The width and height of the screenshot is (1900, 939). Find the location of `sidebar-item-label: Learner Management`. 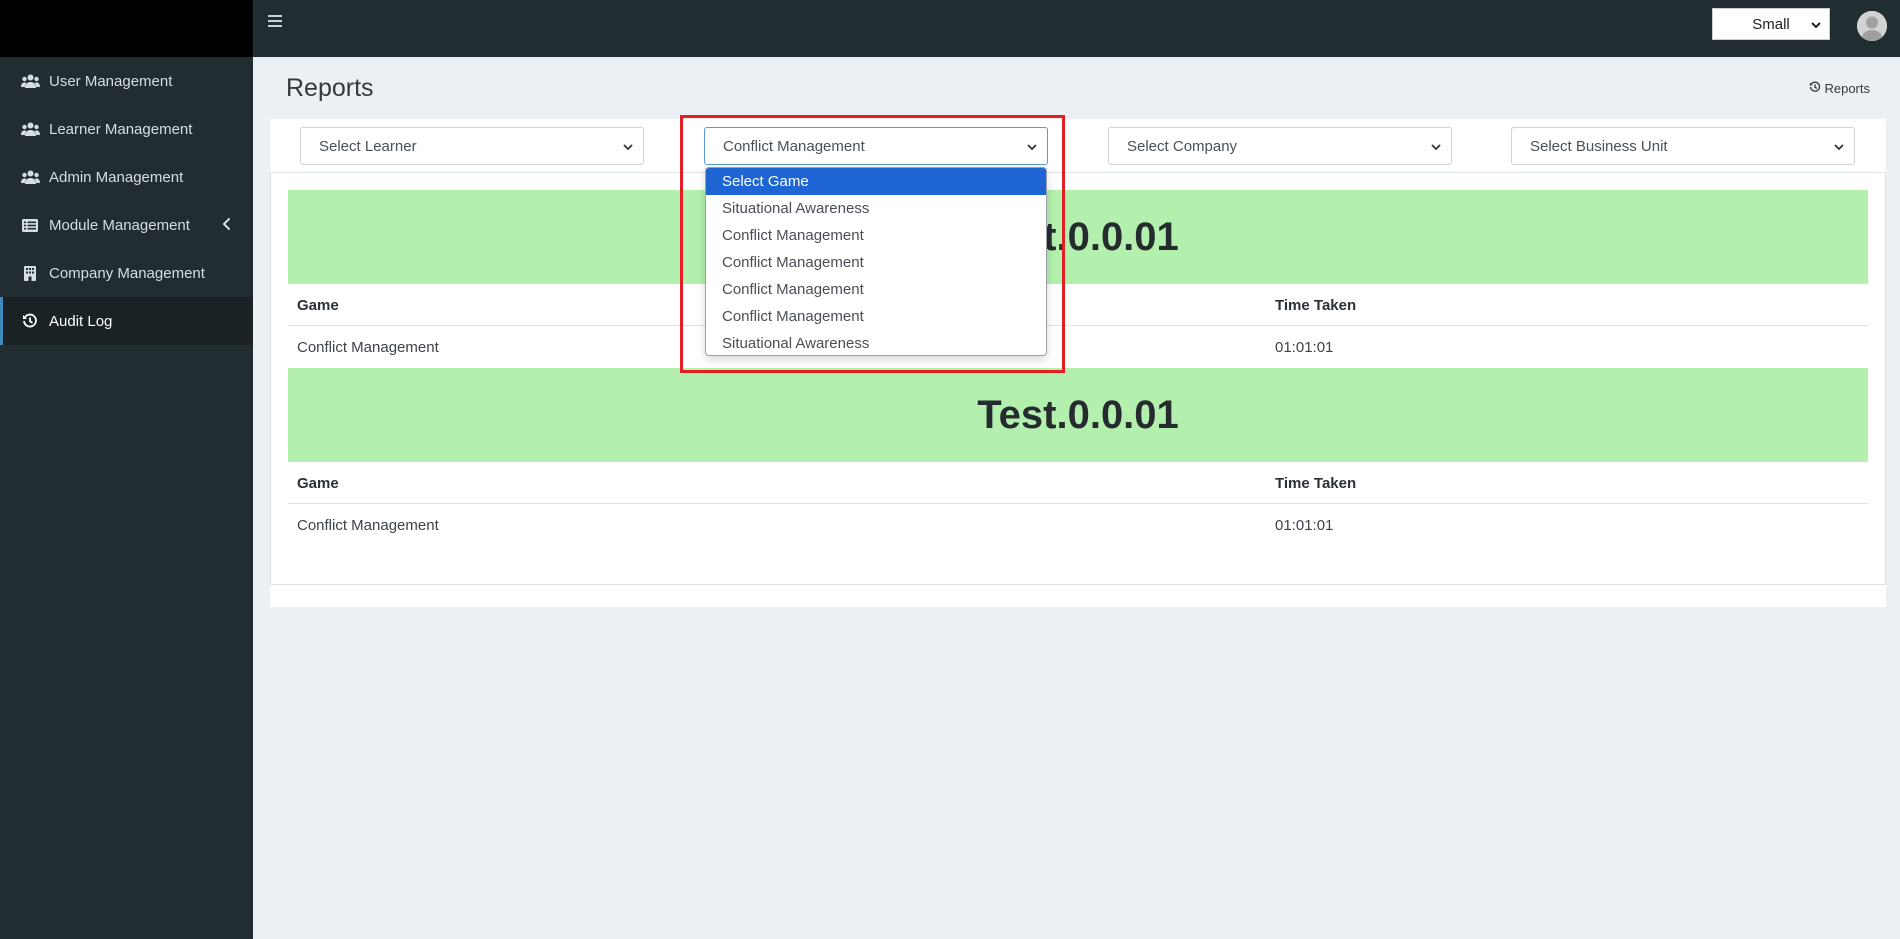

sidebar-item-label: Learner Management is located at coordinates (121, 129).